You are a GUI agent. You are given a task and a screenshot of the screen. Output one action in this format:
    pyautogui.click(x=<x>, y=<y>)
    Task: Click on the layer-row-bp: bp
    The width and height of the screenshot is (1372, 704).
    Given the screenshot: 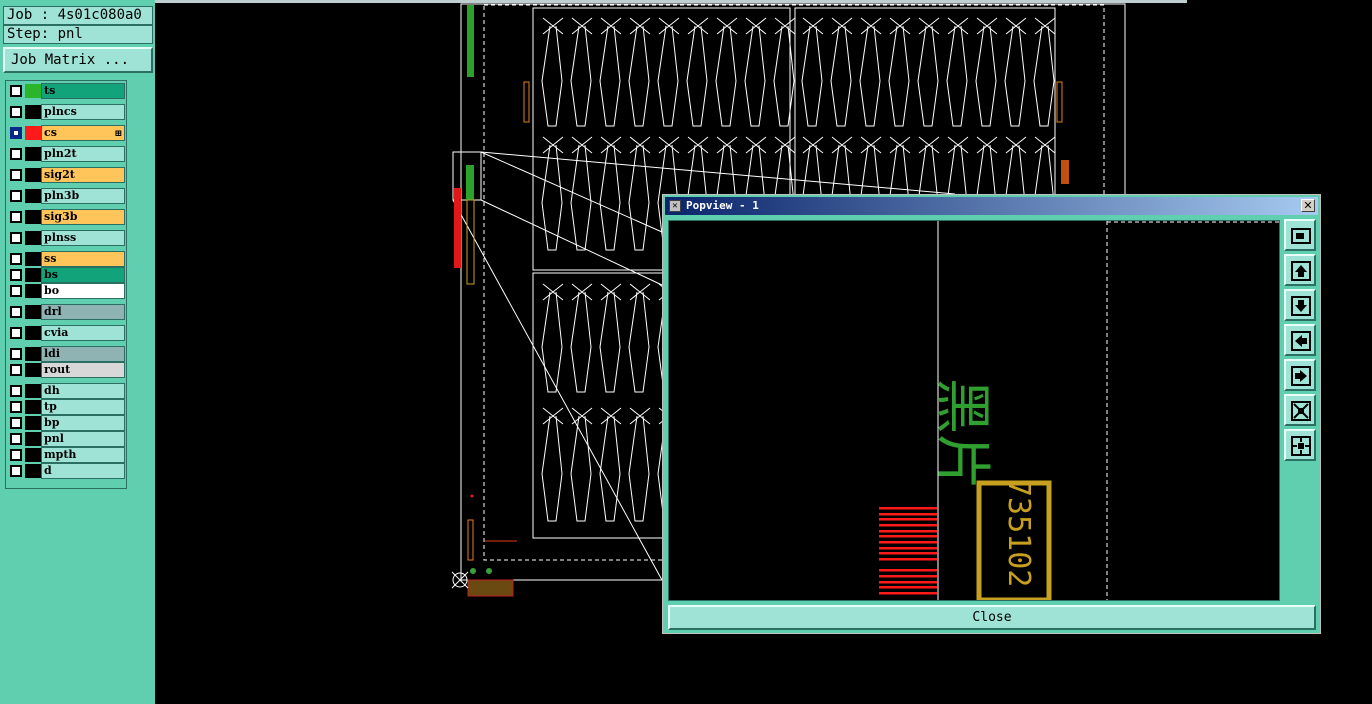 What is the action you would take?
    pyautogui.click(x=67, y=423)
    